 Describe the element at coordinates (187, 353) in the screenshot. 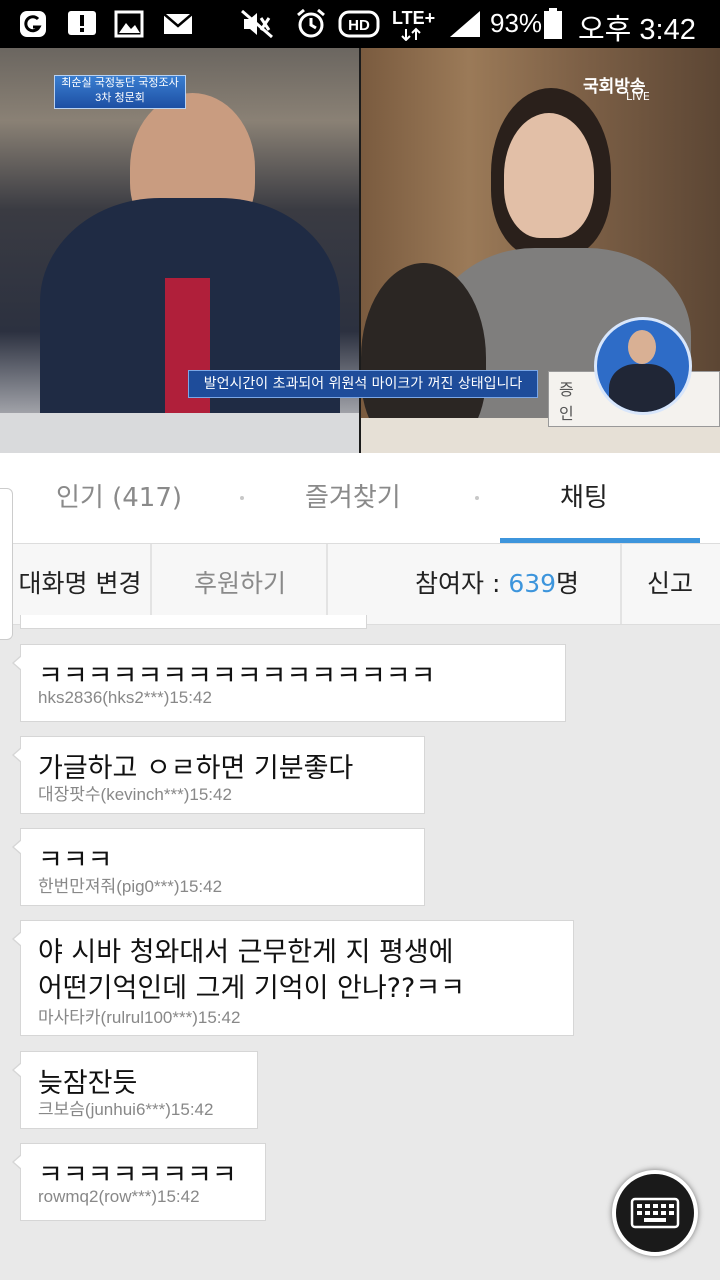

I see `speaker-tie` at that location.